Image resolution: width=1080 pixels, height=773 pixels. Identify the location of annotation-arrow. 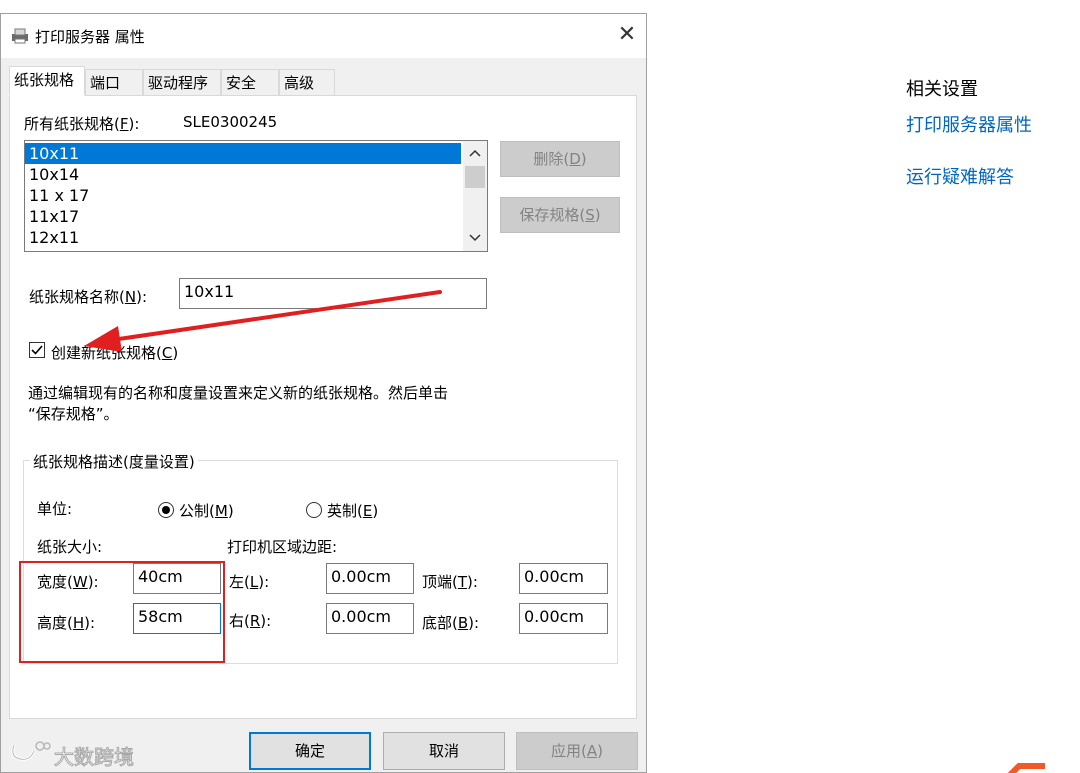
(263, 321).